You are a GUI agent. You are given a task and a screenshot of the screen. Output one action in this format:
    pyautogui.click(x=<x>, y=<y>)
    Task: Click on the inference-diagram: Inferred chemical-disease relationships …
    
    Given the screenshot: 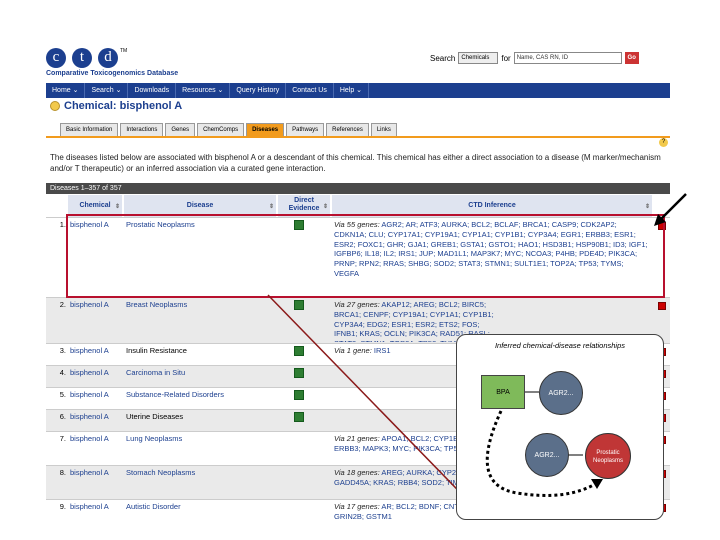 What is the action you would take?
    pyautogui.click(x=560, y=427)
    